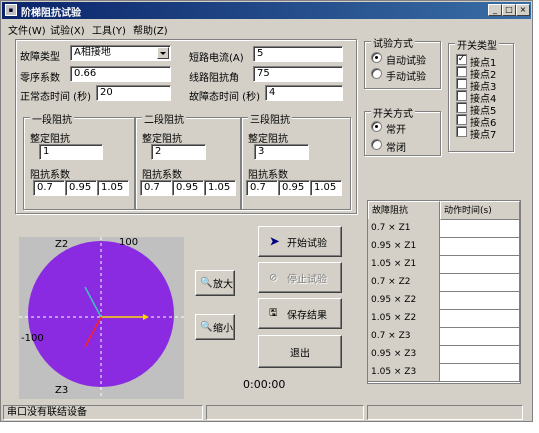 Image resolution: width=539 pixels, height=433 pixels. Describe the element at coordinates (266, 28) in the screenshot. I see `menu-bar: 文件(W) 试验(X) 工具(Y) 帮助(Z)` at that location.